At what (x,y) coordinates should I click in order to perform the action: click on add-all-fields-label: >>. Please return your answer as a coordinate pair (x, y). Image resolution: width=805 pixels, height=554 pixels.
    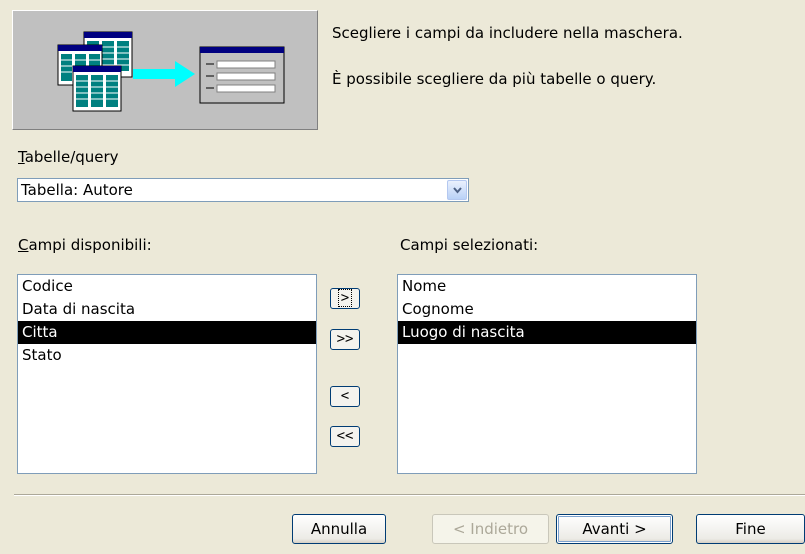
    Looking at the image, I should click on (345, 339).